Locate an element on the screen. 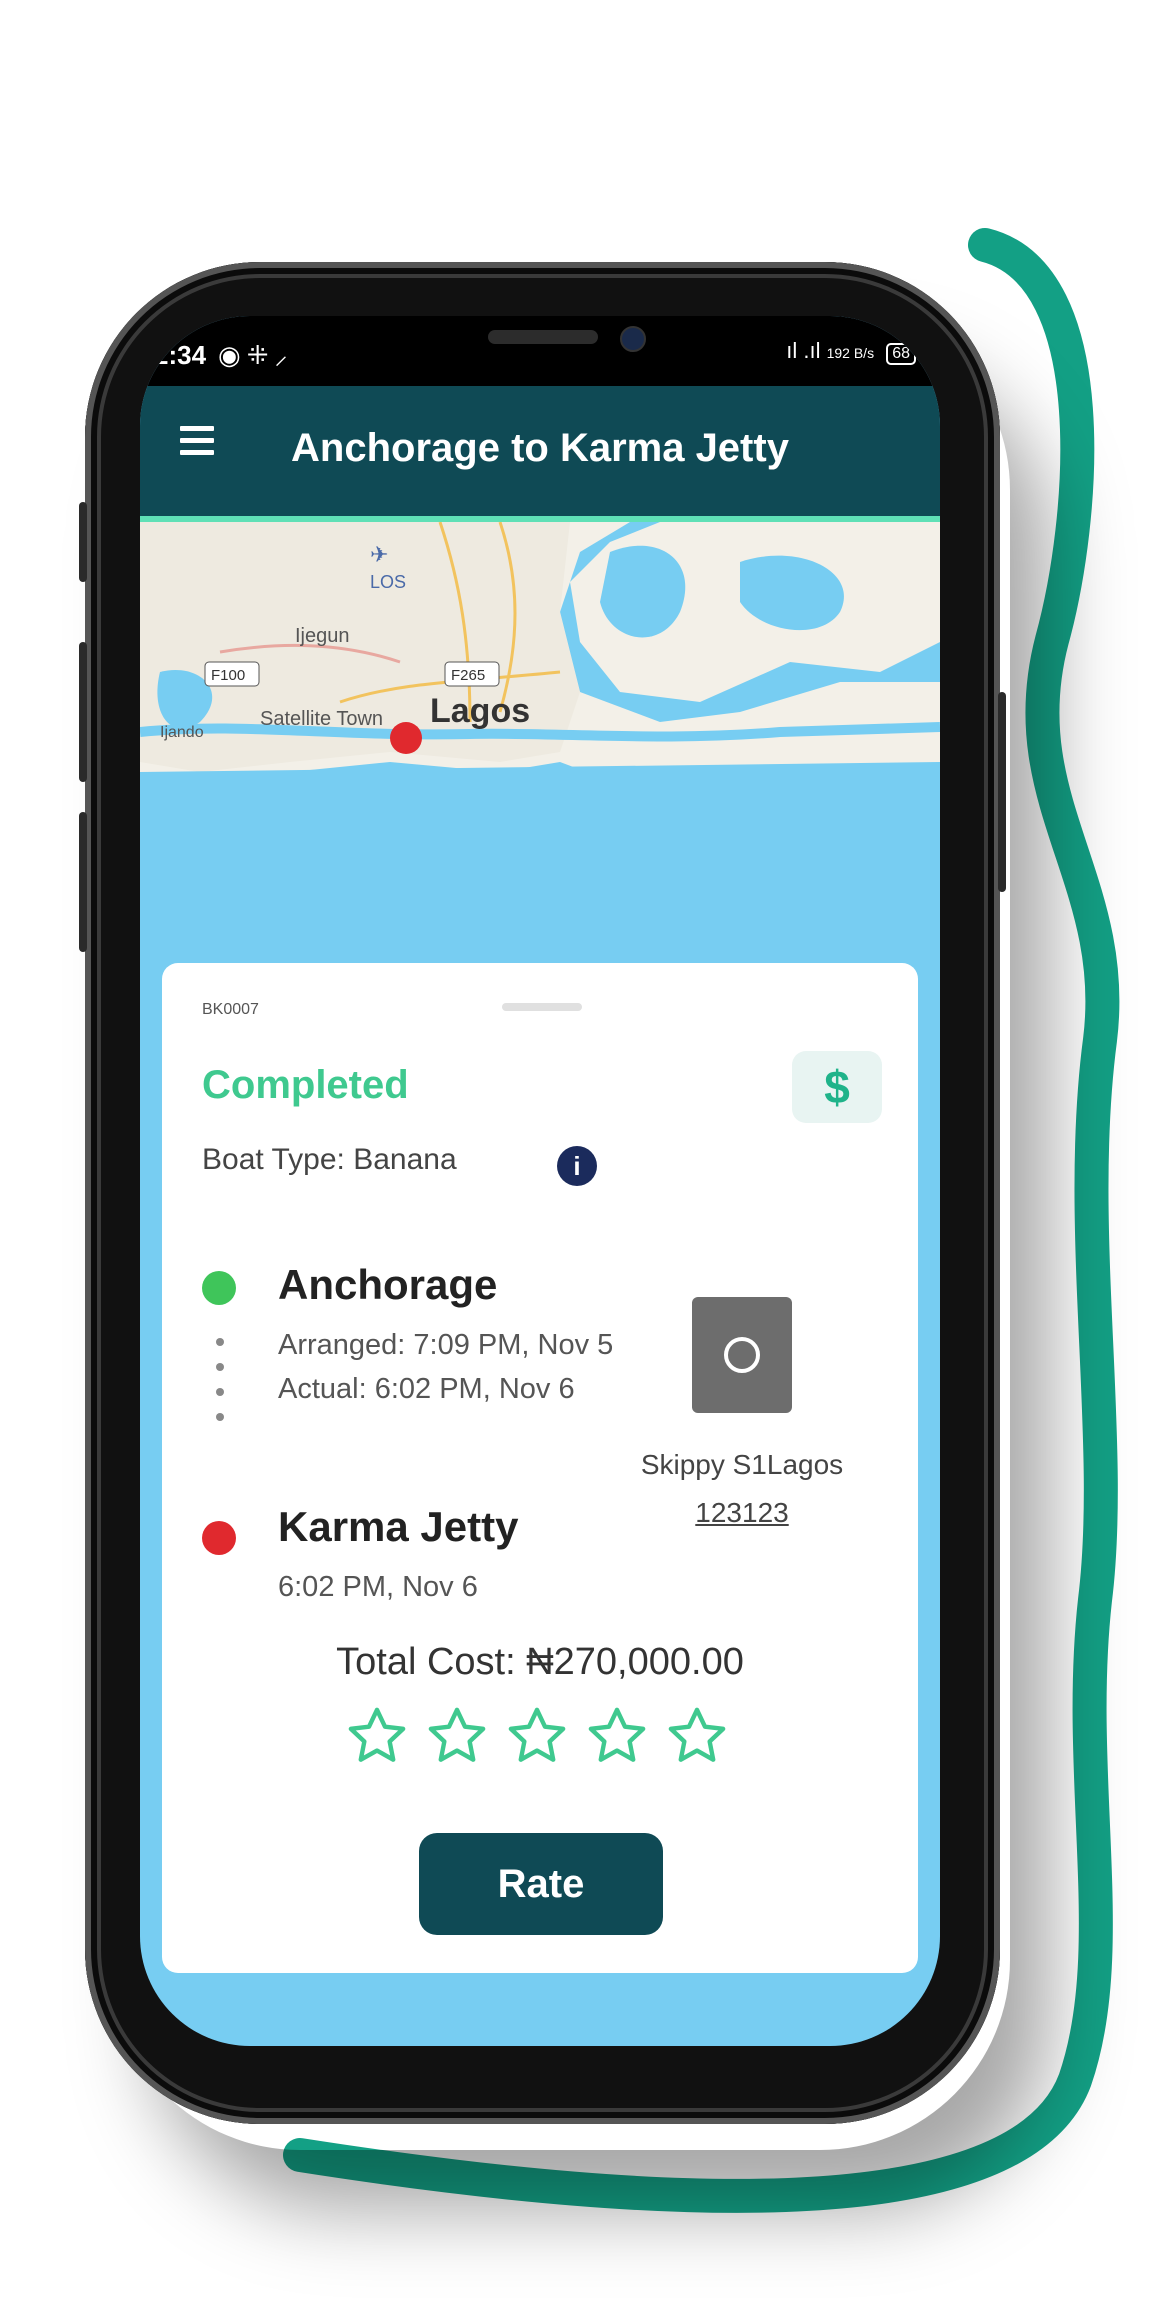 The image size is (1168, 2300). origin-marker-icon is located at coordinates (219, 1288).